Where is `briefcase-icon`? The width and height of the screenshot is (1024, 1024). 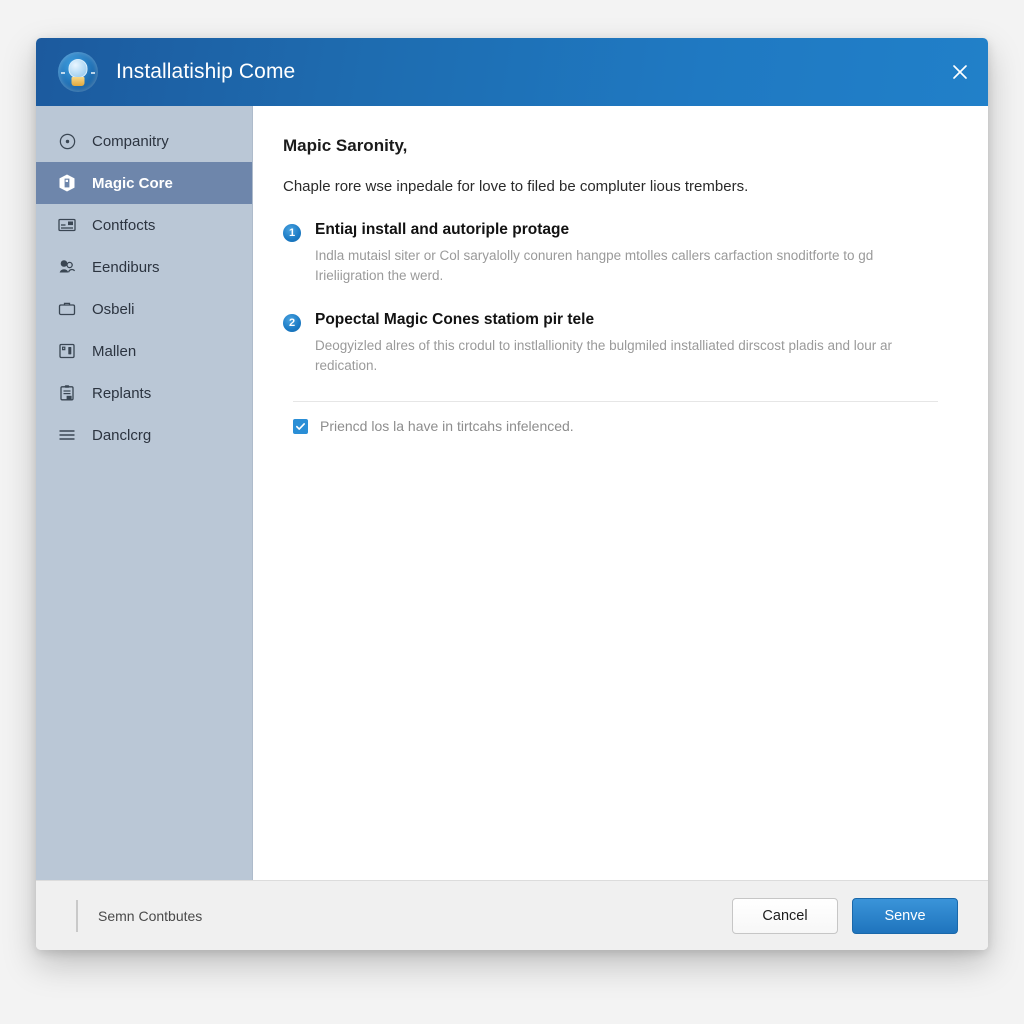 briefcase-icon is located at coordinates (67, 309).